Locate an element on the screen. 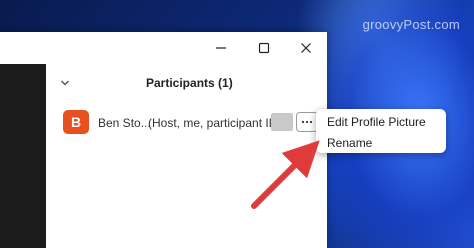 Image resolution: width=474 pixels, height=248 pixels. minimize-button is located at coordinates (221, 48).